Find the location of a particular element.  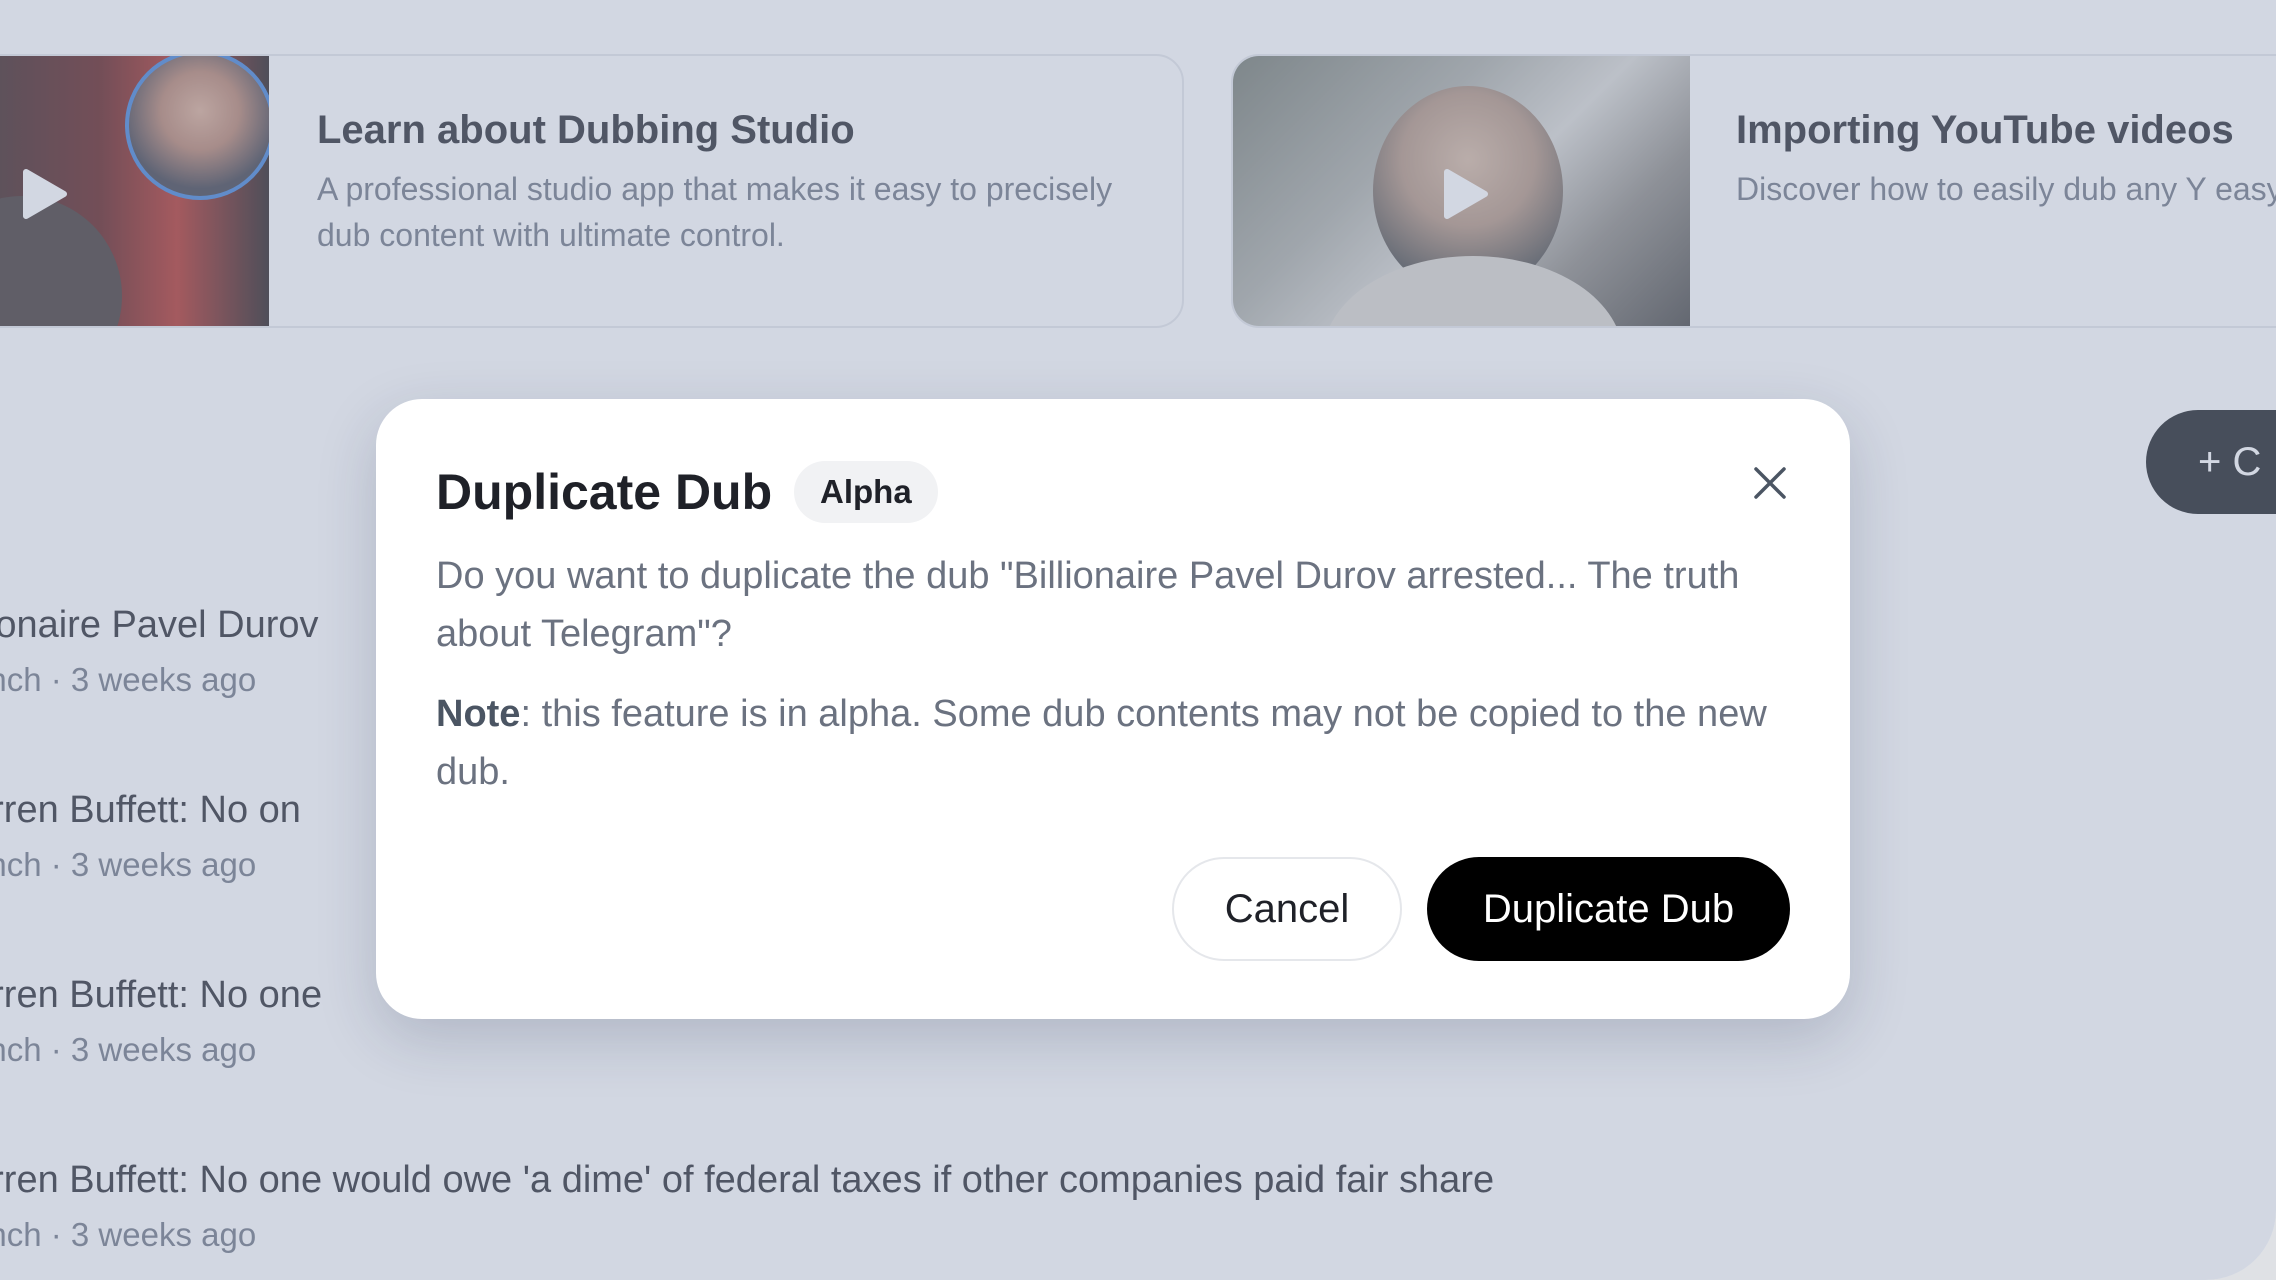

close-icon is located at coordinates (1770, 483).